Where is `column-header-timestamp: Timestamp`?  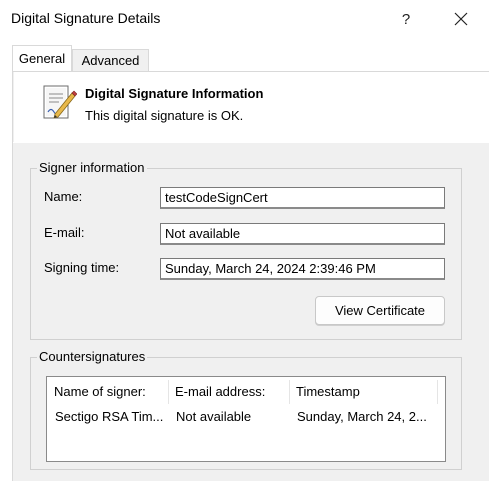
column-header-timestamp: Timestamp is located at coordinates (363, 391).